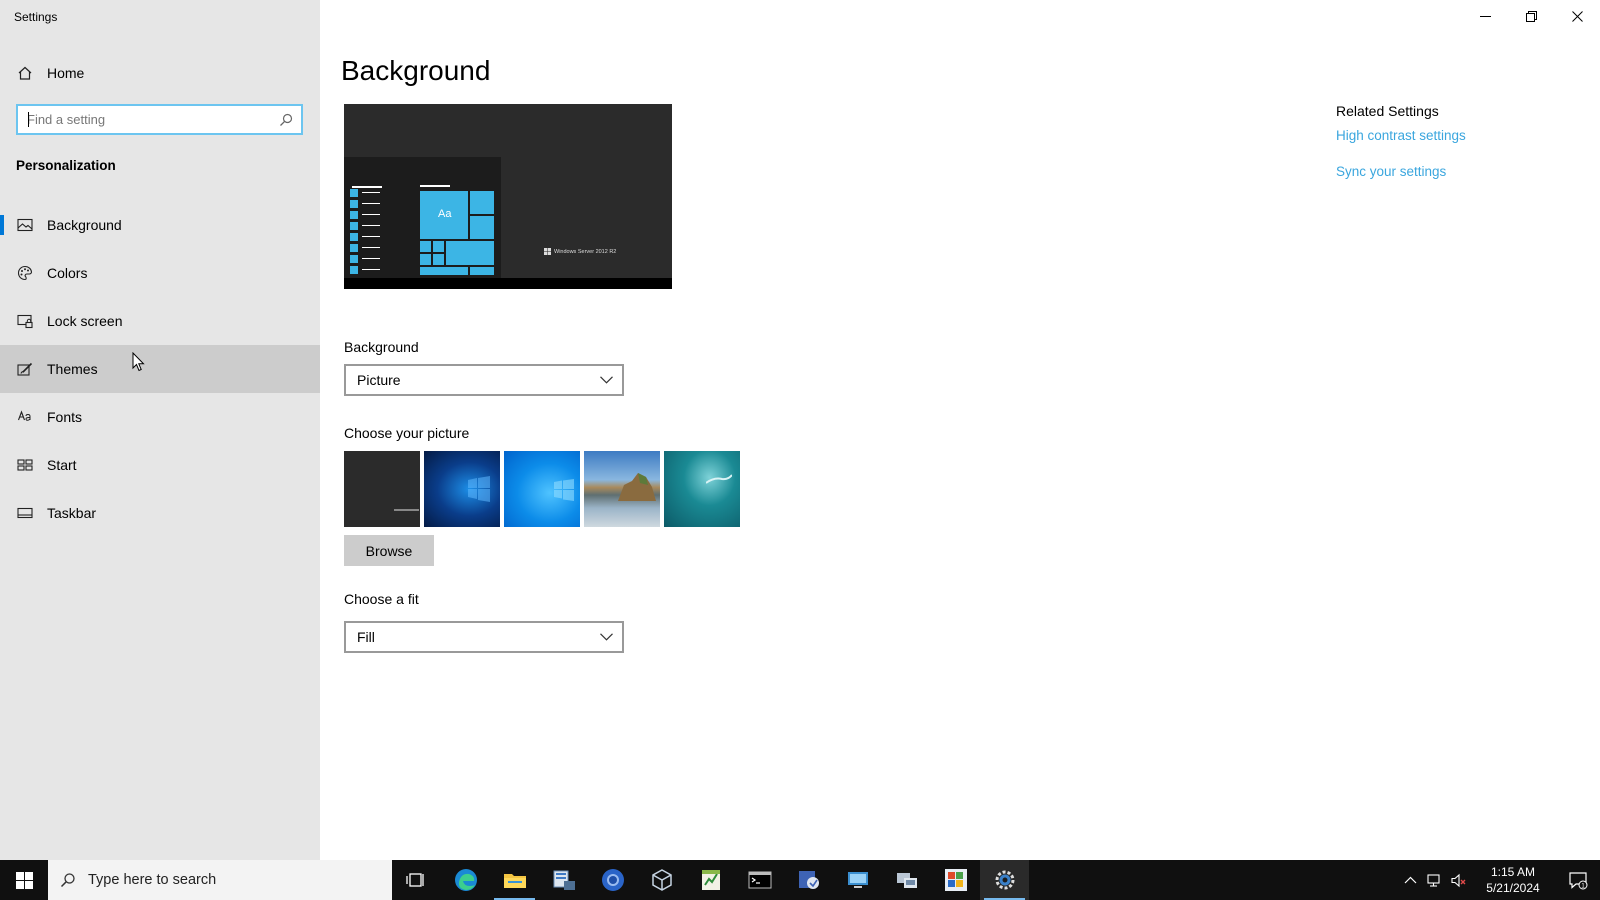  I want to click on volume-muted-icon, so click(1457, 880).